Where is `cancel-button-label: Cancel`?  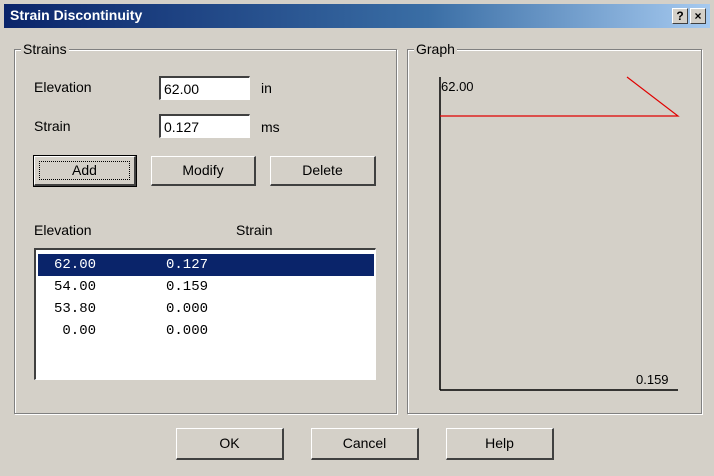
cancel-button-label: Cancel is located at coordinates (364, 443).